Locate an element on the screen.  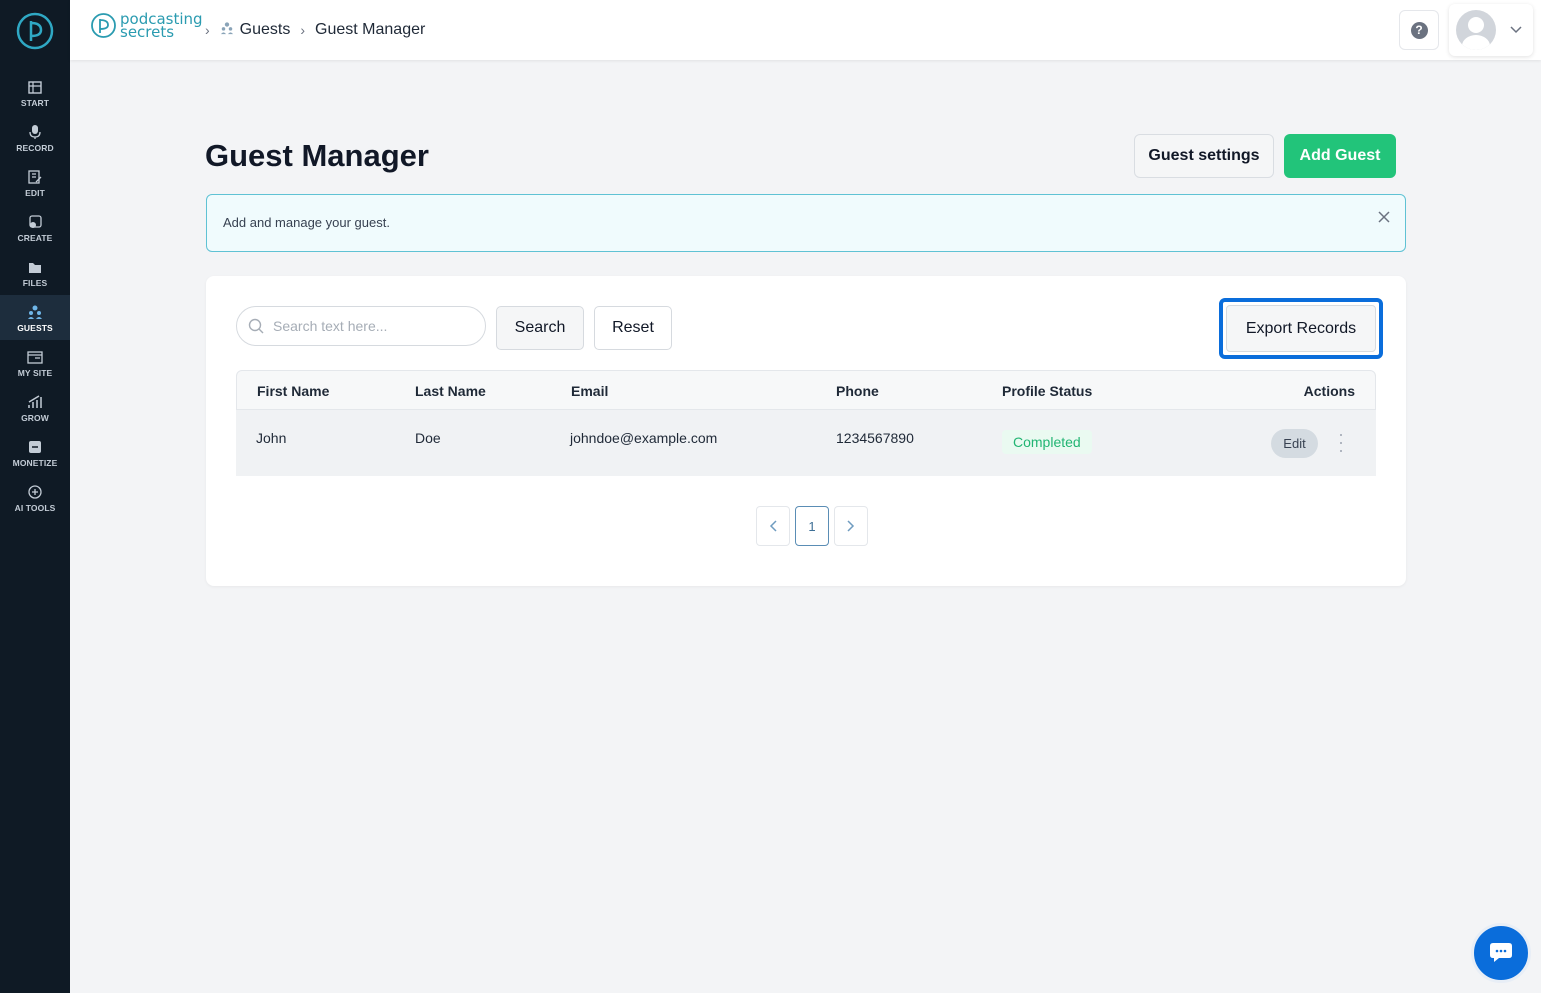
info-banner: Add and manage your guest. is located at coordinates (806, 223).